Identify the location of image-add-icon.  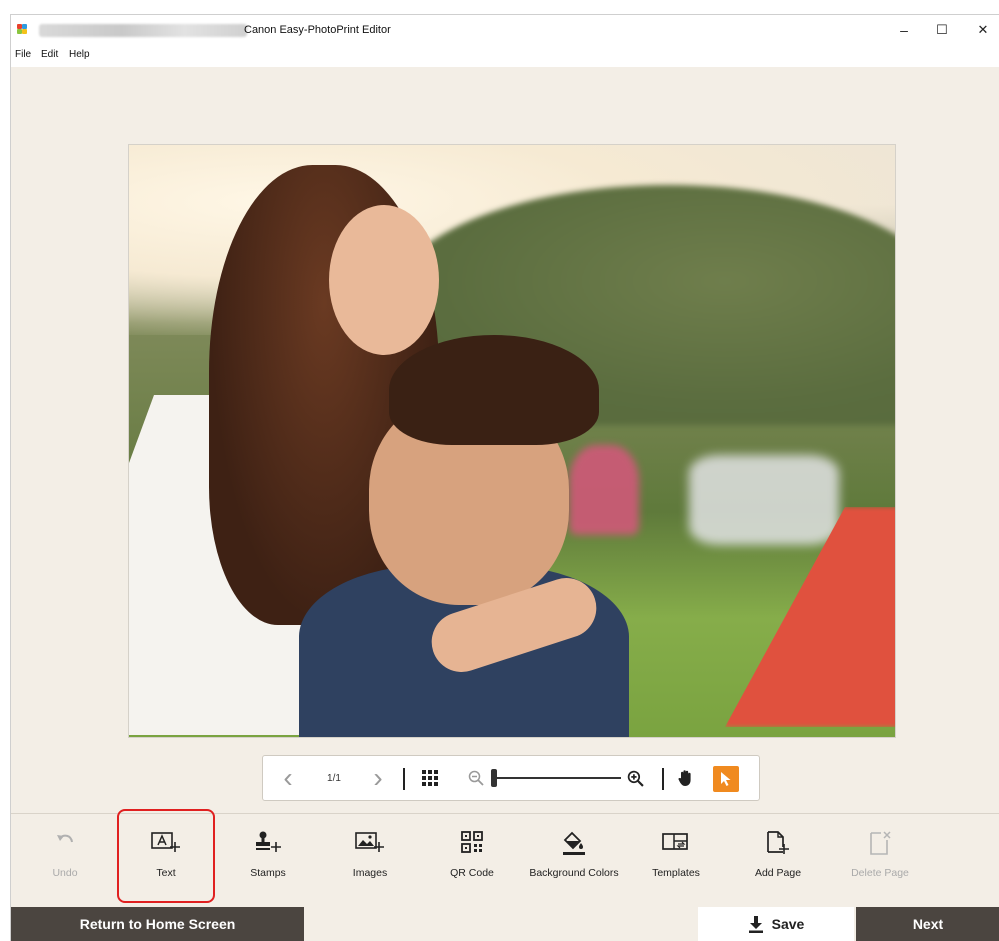
(369, 842).